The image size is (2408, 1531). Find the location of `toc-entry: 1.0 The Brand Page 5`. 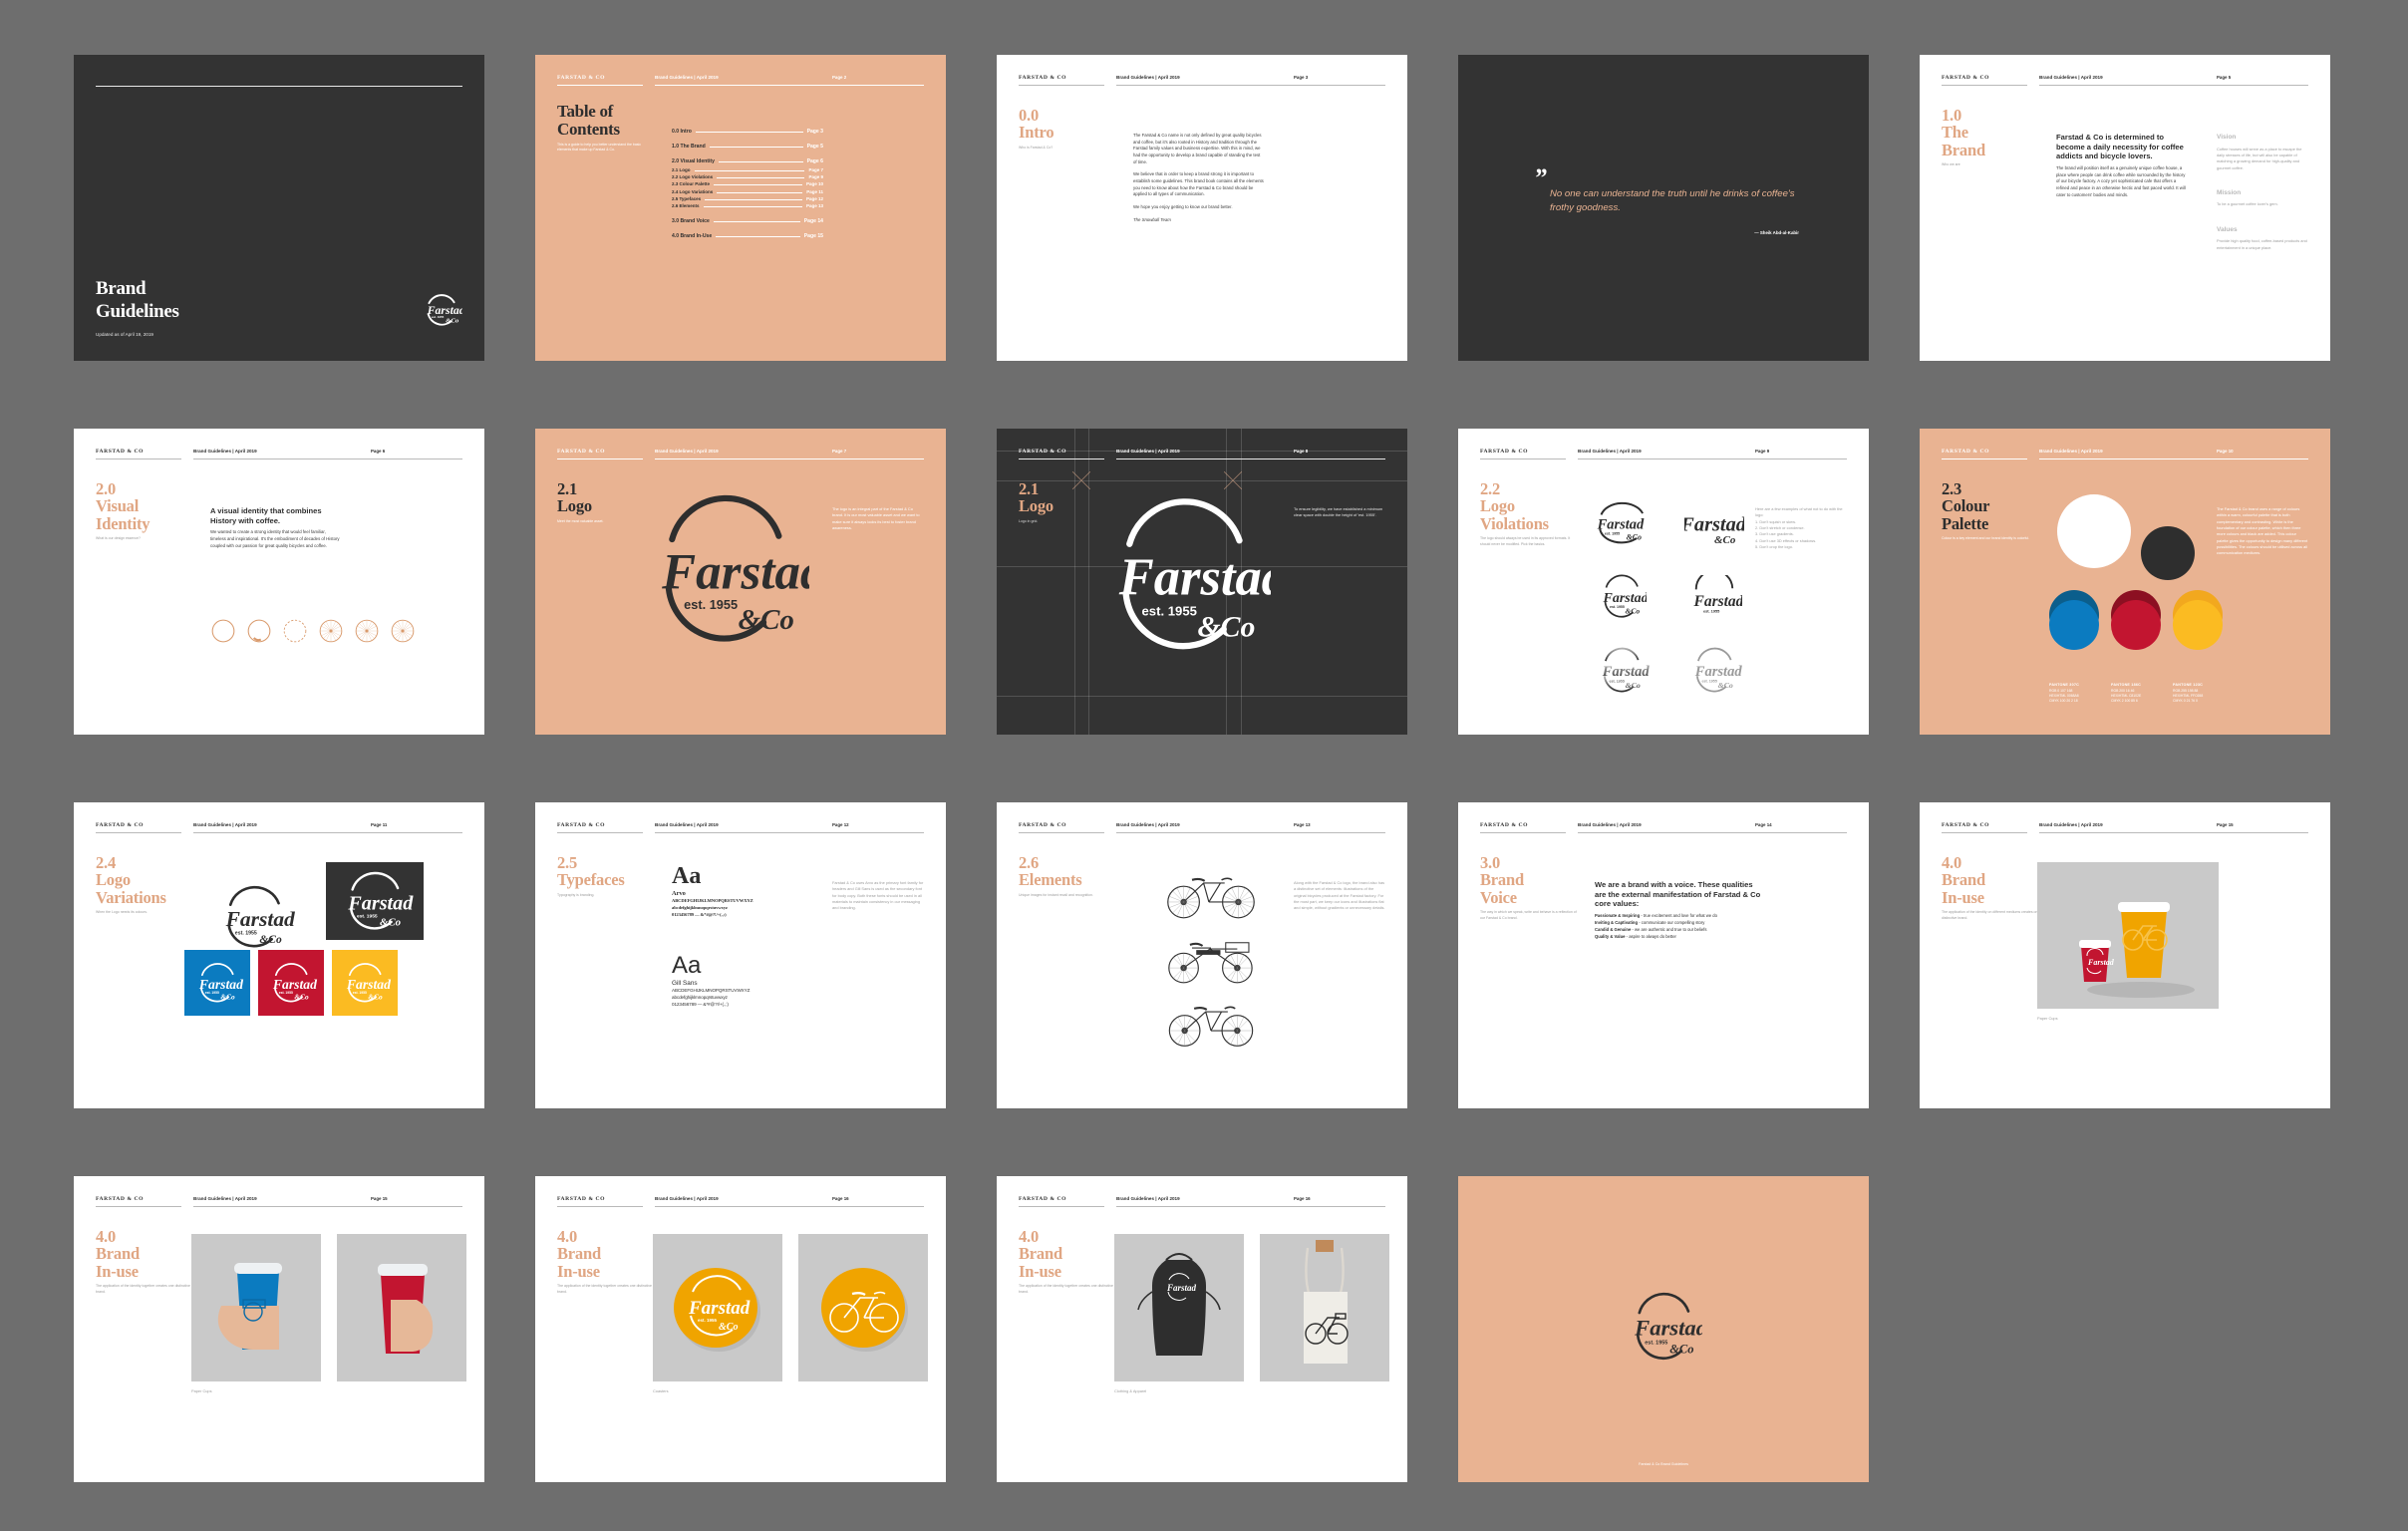

toc-entry: 1.0 The Brand Page 5 is located at coordinates (747, 147).